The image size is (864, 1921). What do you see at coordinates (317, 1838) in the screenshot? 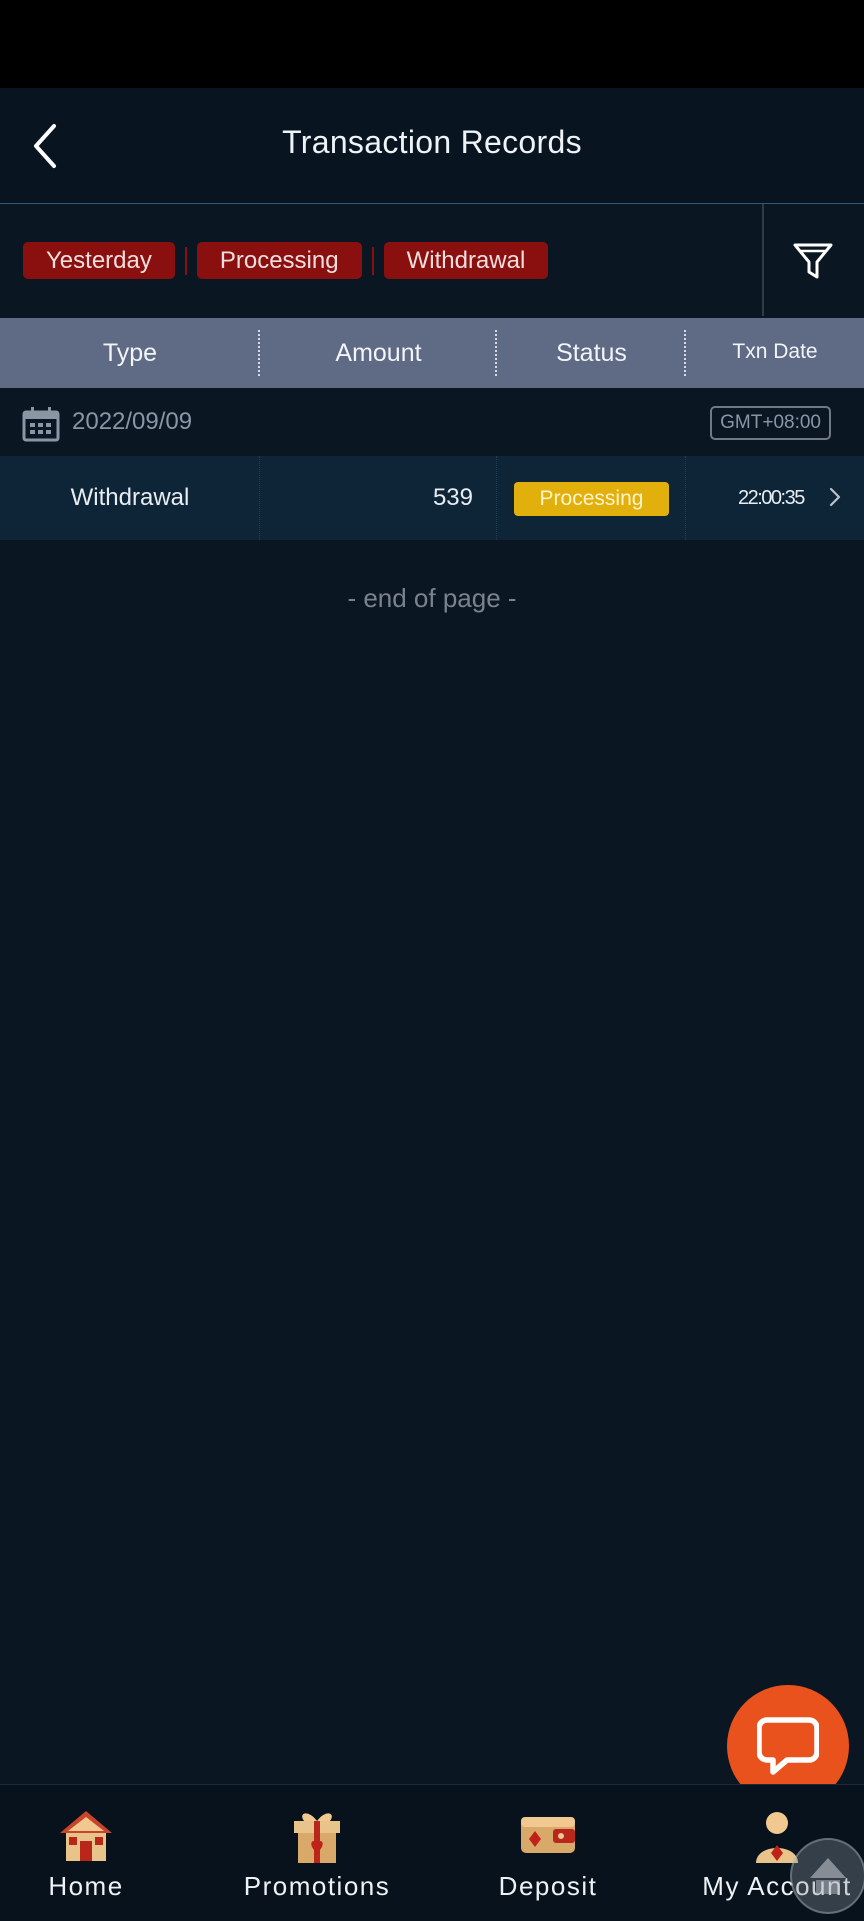
I see `gift-icon` at bounding box center [317, 1838].